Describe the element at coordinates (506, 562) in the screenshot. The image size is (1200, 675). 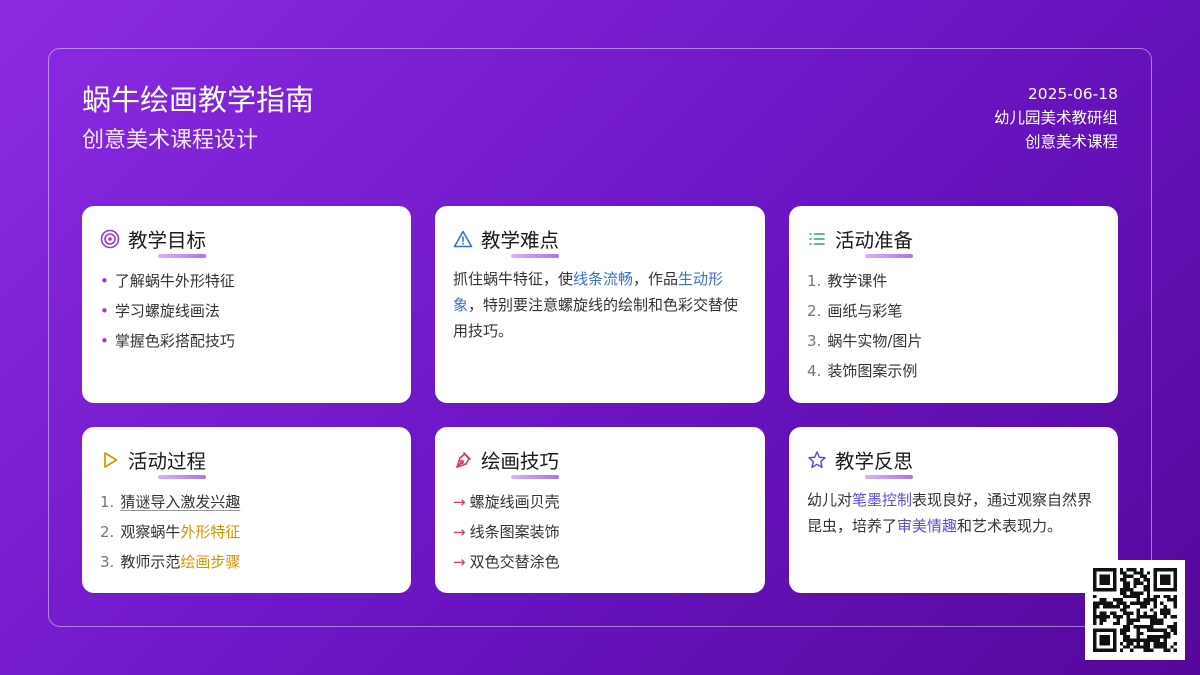
I see `list-item: → 双色交替涂色` at that location.